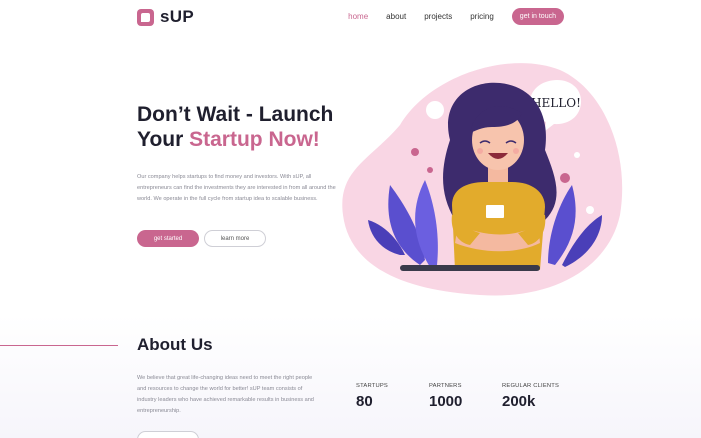  I want to click on brand-logo: sUP, so click(165, 17).